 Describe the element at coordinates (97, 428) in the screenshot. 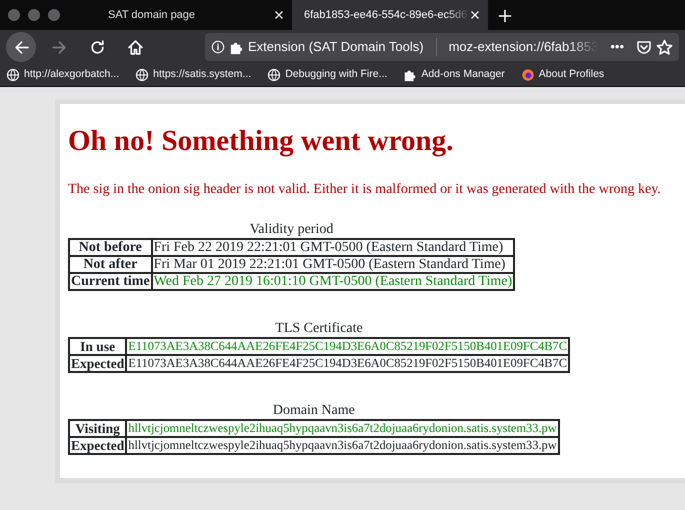

I see `row-header: Visiting` at that location.